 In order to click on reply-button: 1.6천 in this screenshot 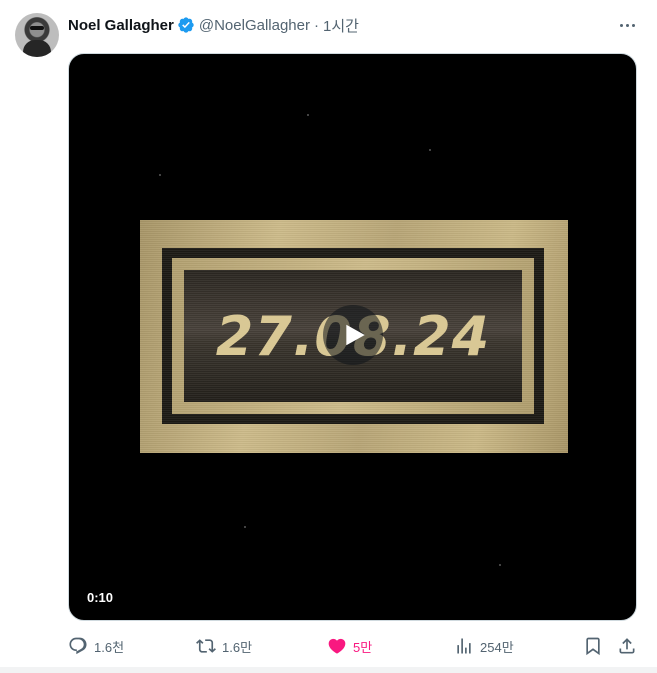, I will do `click(96, 646)`.